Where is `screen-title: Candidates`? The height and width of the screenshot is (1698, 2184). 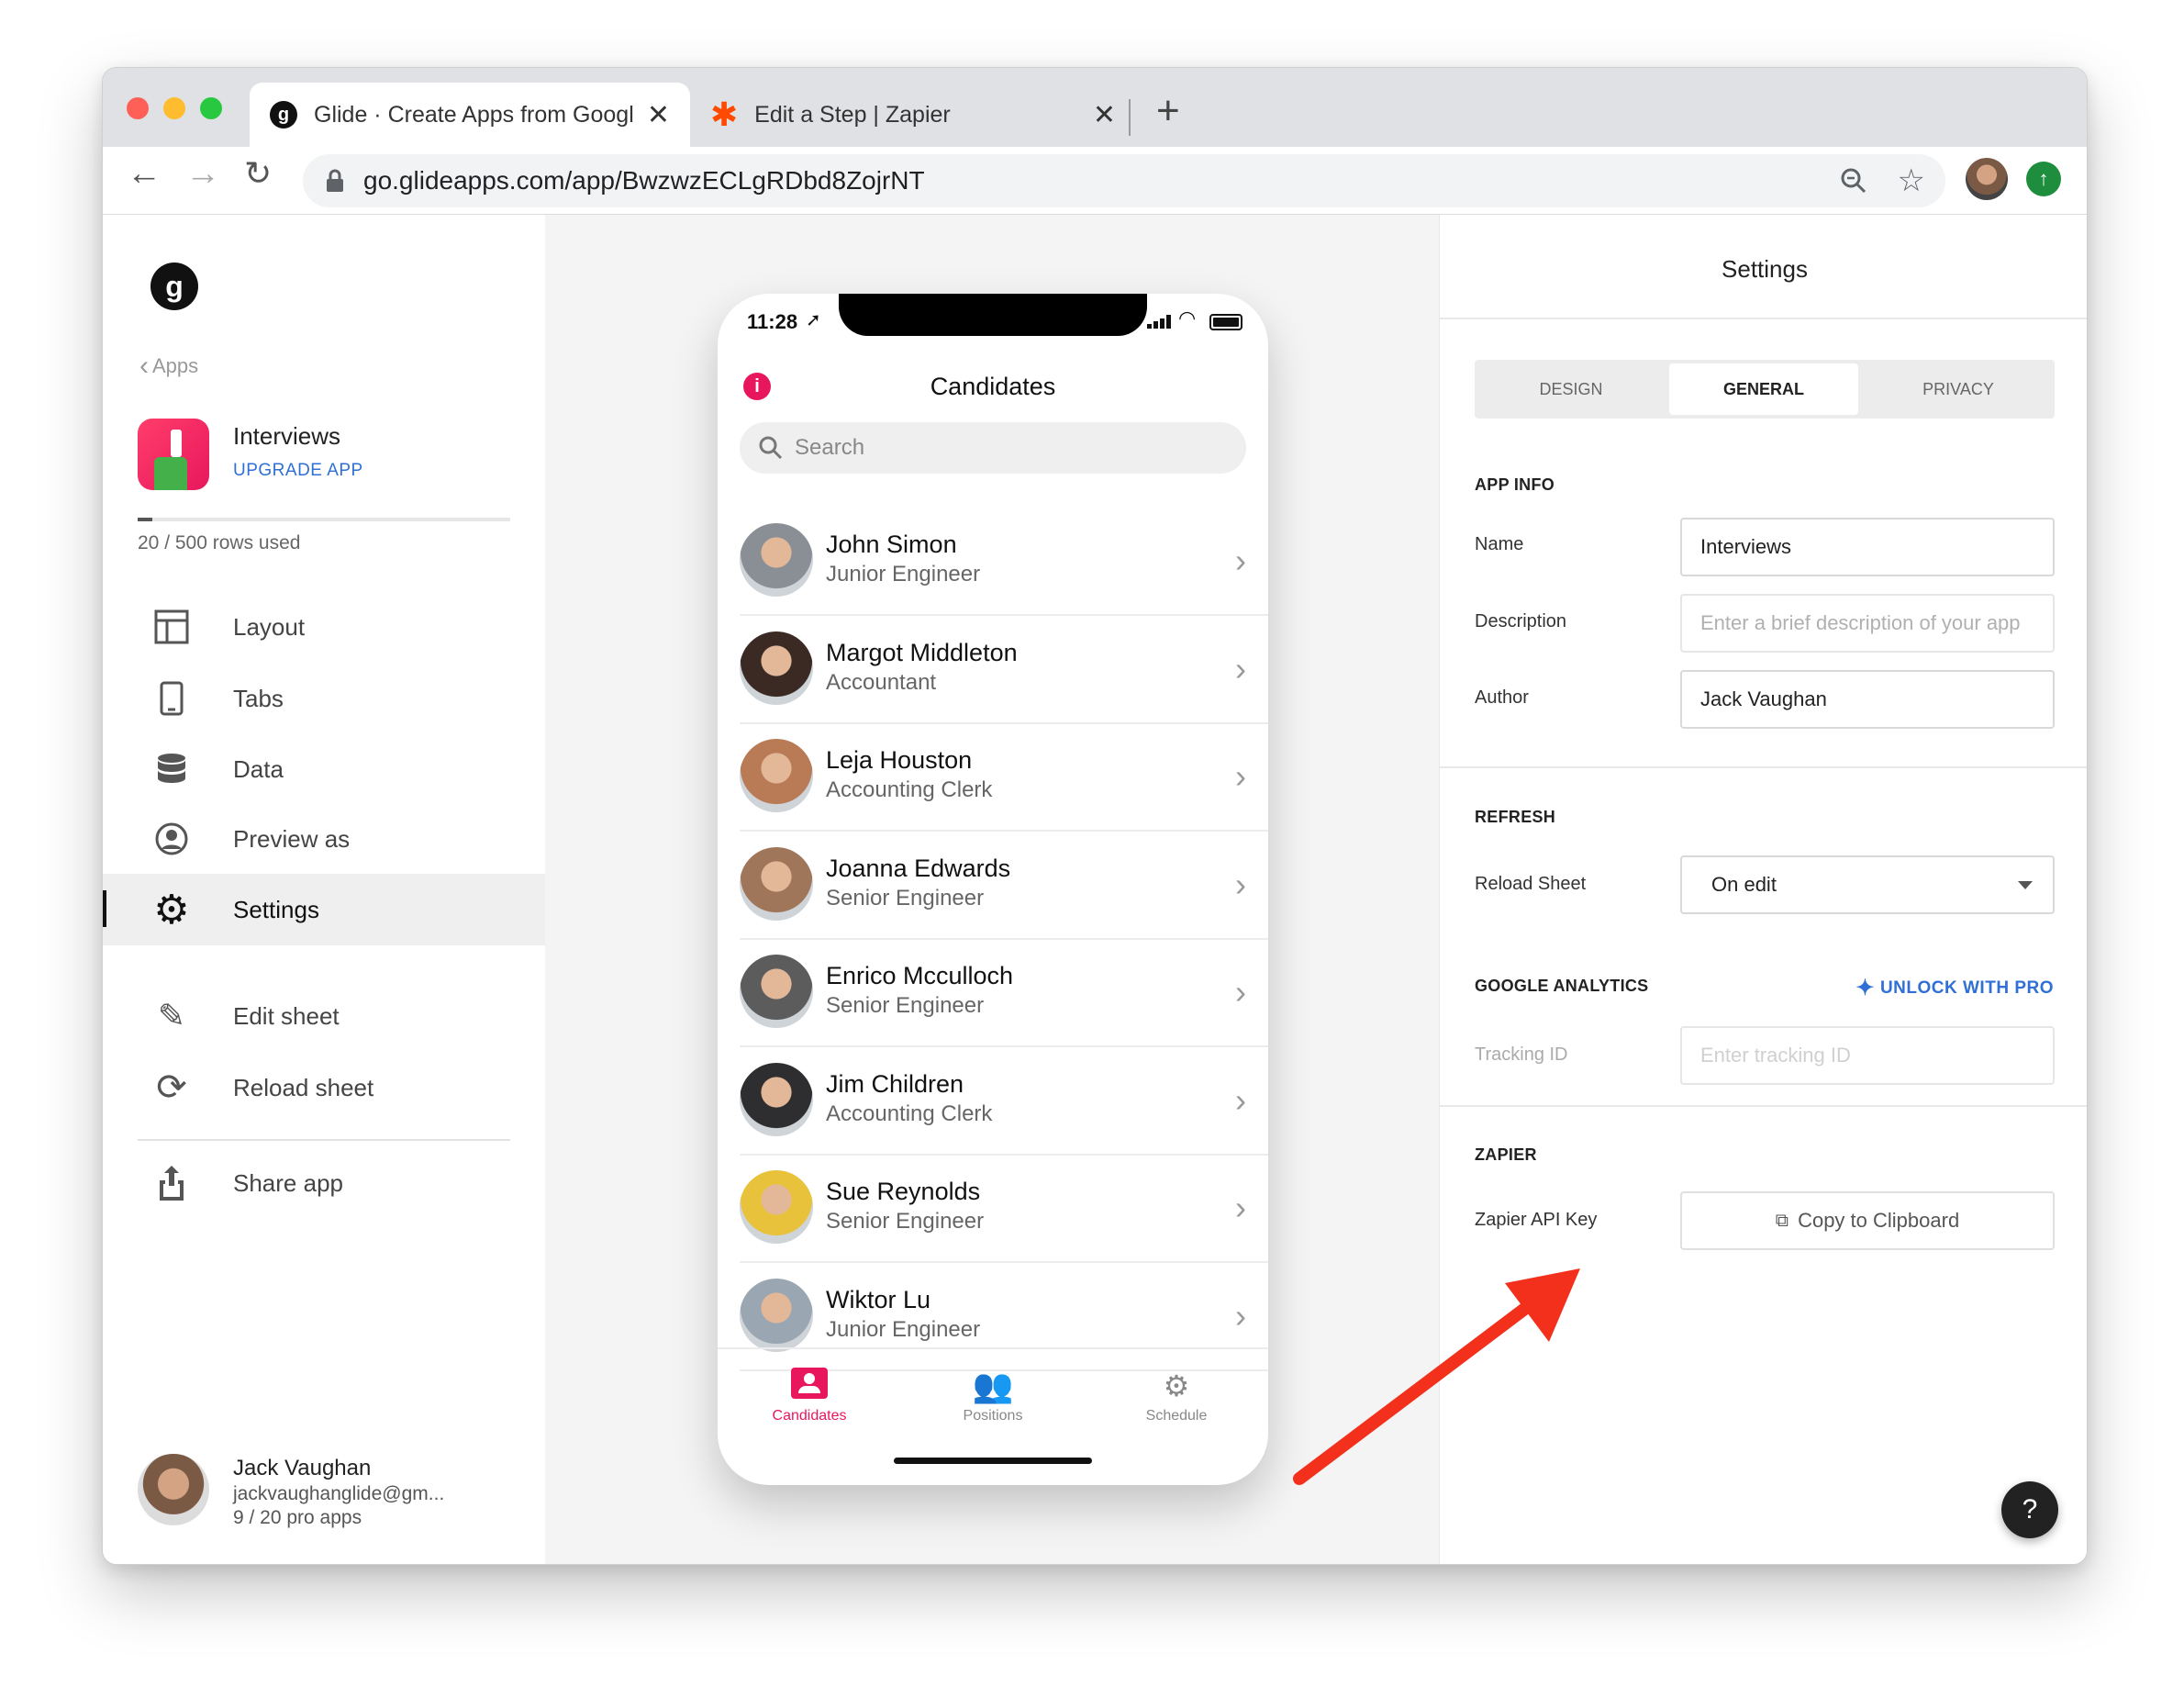
screen-title: Candidates is located at coordinates (993, 386).